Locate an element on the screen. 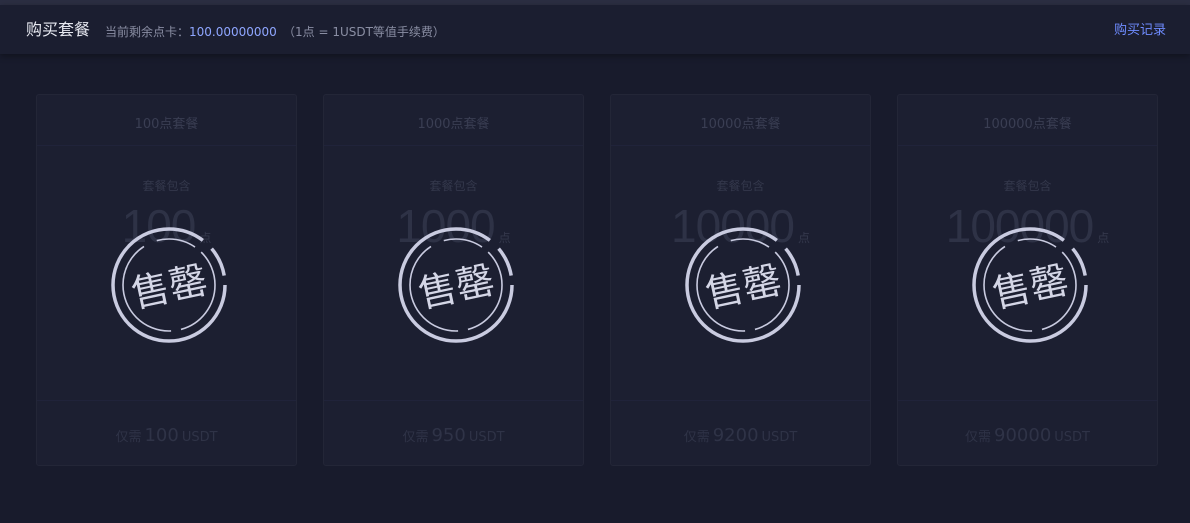 This screenshot has height=523, width=1190. price-row: 仅需 100 USDT is located at coordinates (166, 435).